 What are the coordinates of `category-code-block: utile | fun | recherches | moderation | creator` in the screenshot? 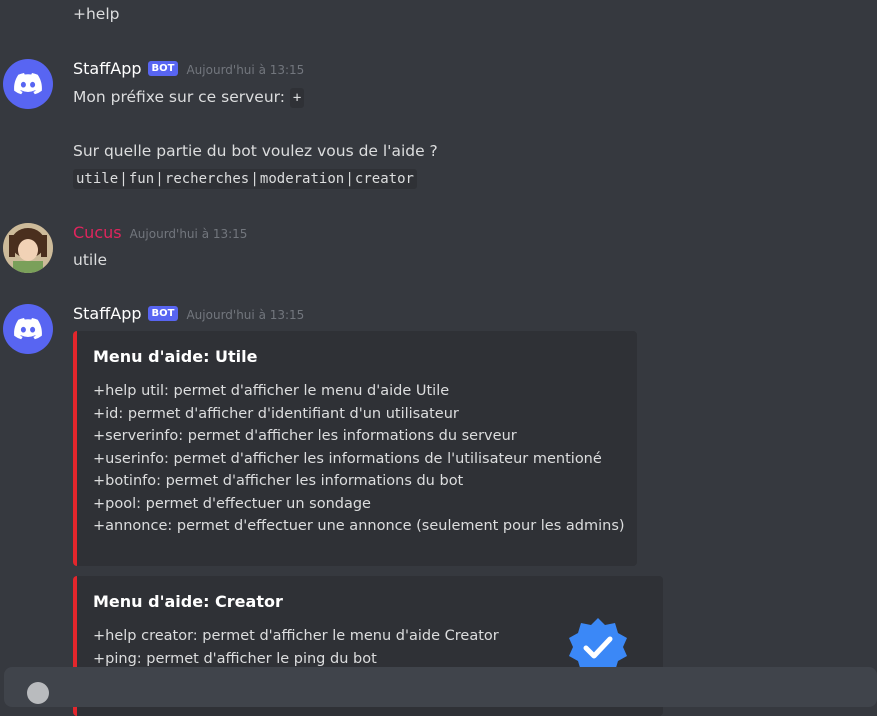 It's located at (245, 179).